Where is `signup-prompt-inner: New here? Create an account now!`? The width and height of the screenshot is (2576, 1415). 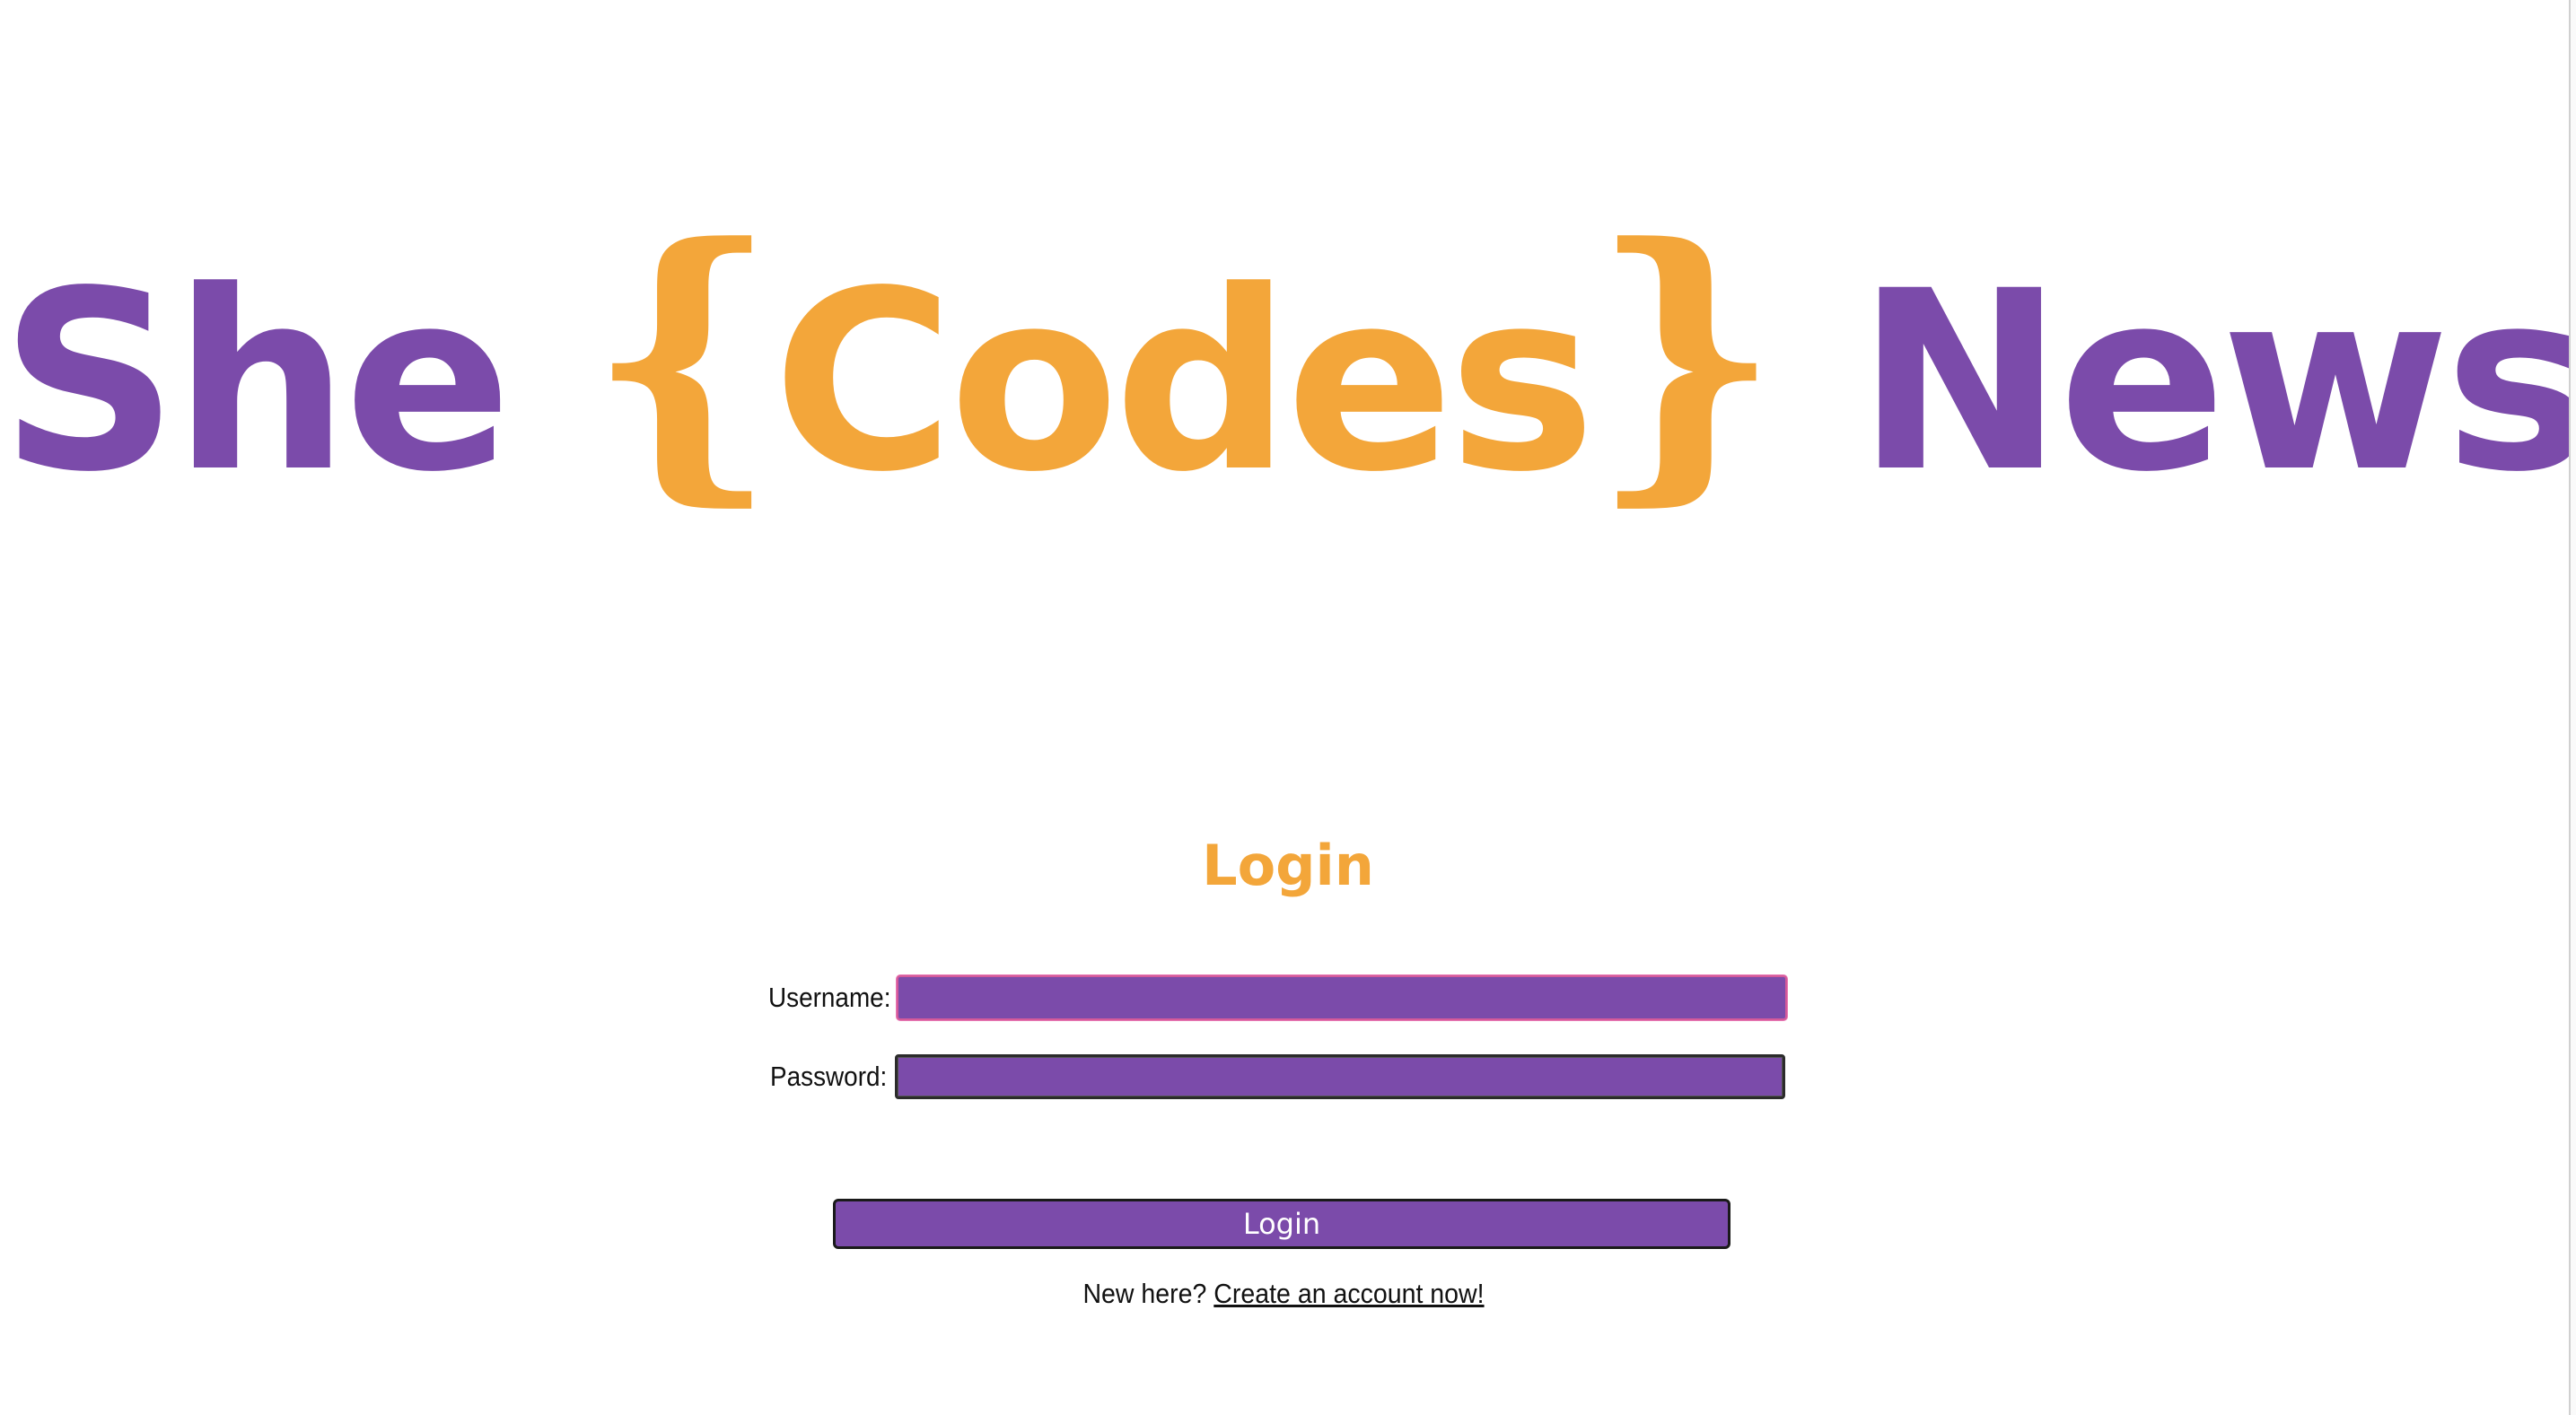
signup-prompt-inner: New here? Create an account now! is located at coordinates (1283, 1294).